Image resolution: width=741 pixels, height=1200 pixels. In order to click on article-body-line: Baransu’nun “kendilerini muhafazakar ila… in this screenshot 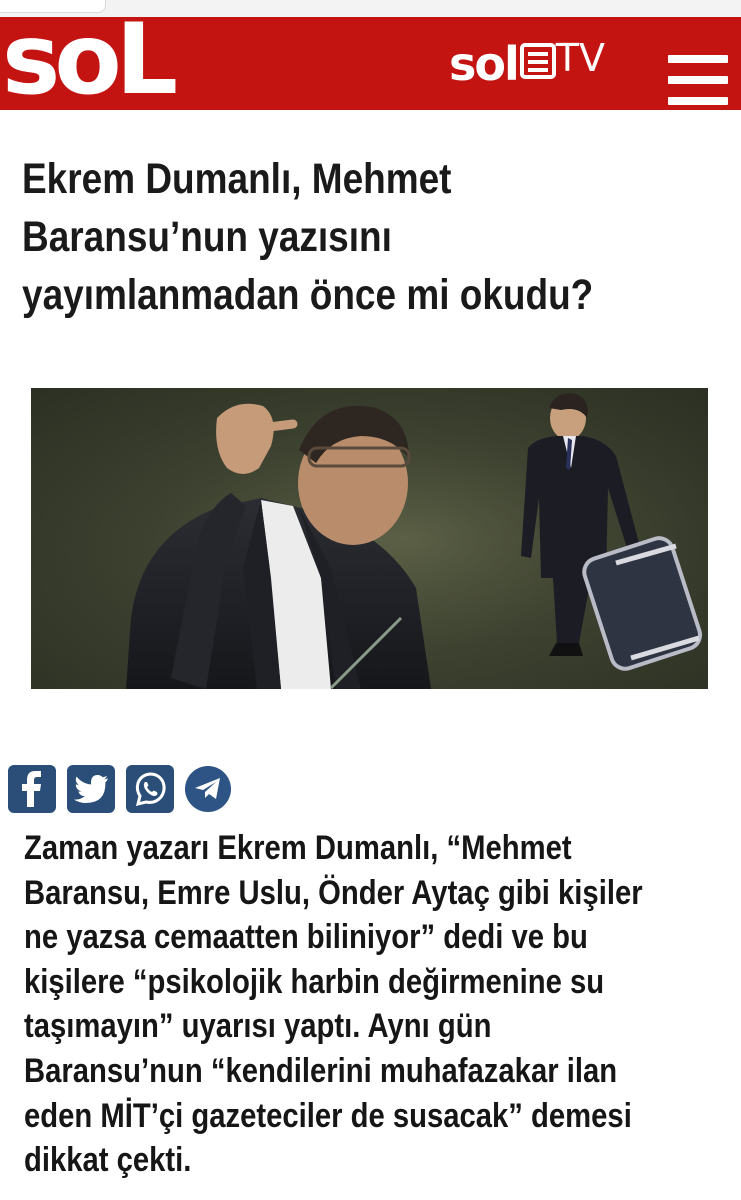, I will do `click(321, 1070)`.